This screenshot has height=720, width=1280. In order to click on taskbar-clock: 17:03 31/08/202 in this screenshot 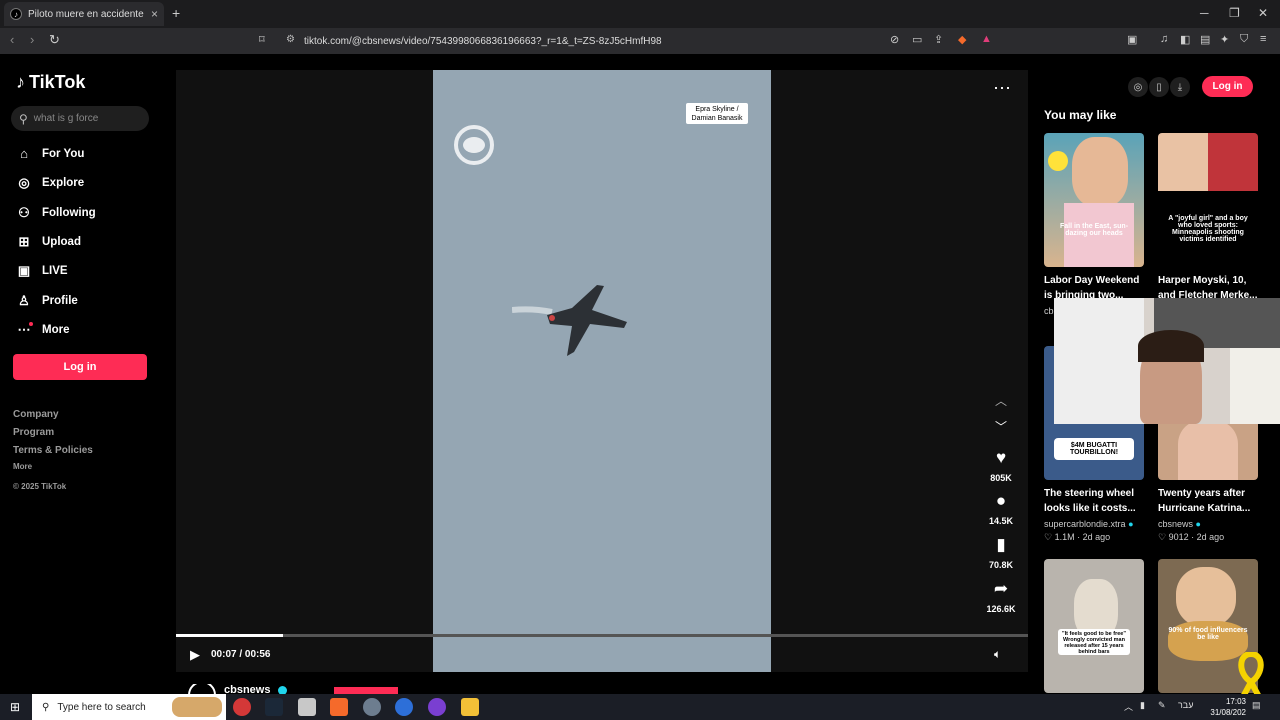, I will do `click(1223, 707)`.